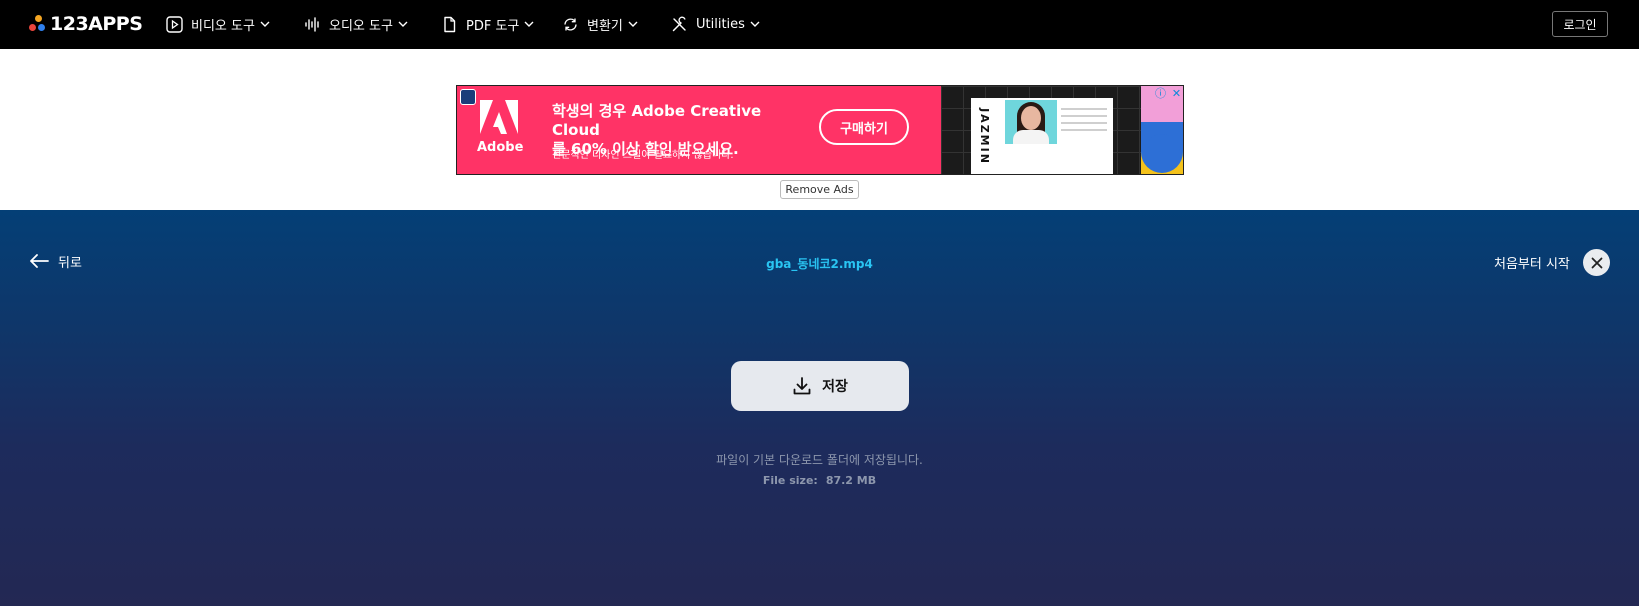 The width and height of the screenshot is (1639, 606). I want to click on nav-audio-tools: 오디오 도구, so click(355, 24).